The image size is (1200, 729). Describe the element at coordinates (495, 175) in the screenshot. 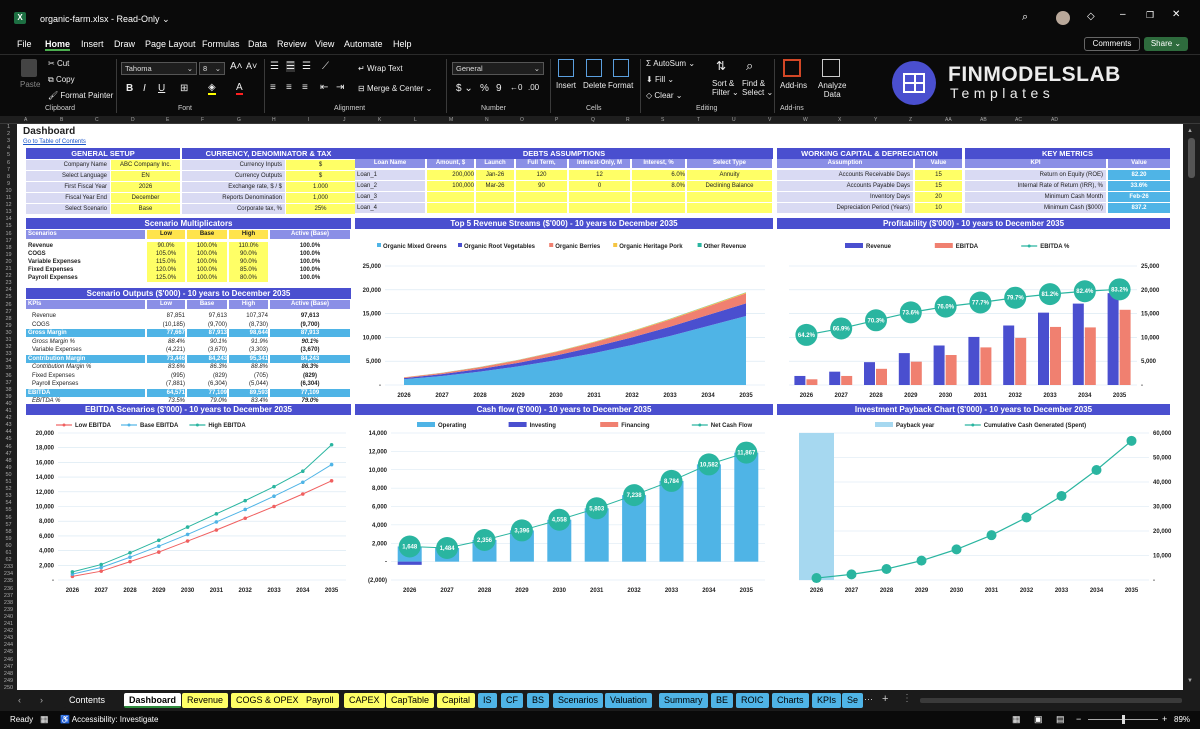

I see `loan-field: Jan-26` at that location.